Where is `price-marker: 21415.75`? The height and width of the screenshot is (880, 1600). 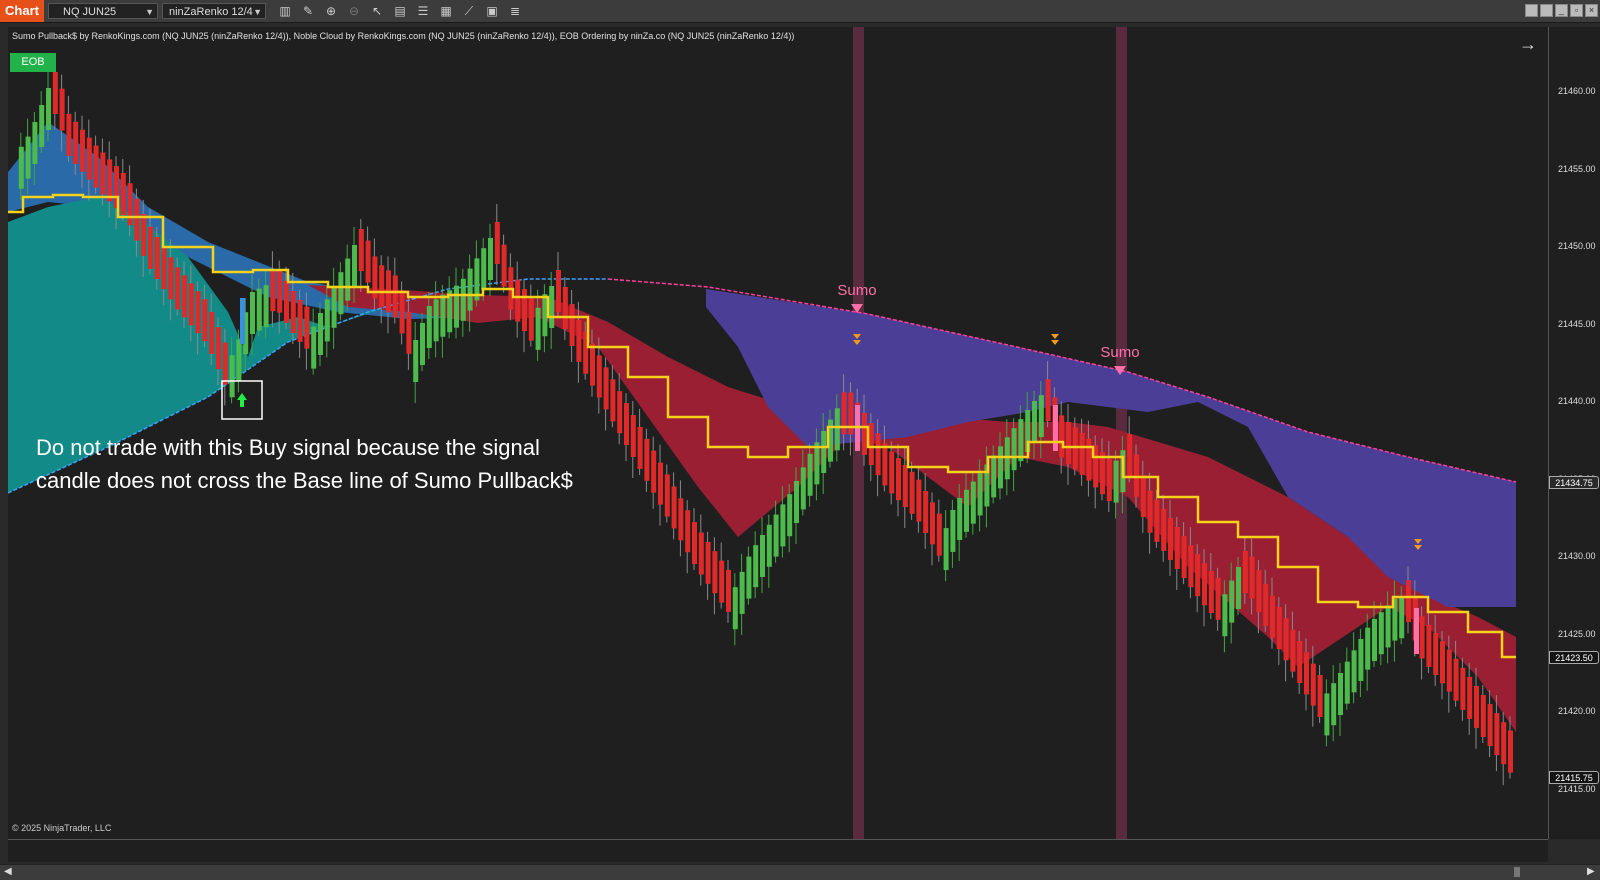
price-marker: 21415.75 is located at coordinates (1574, 777).